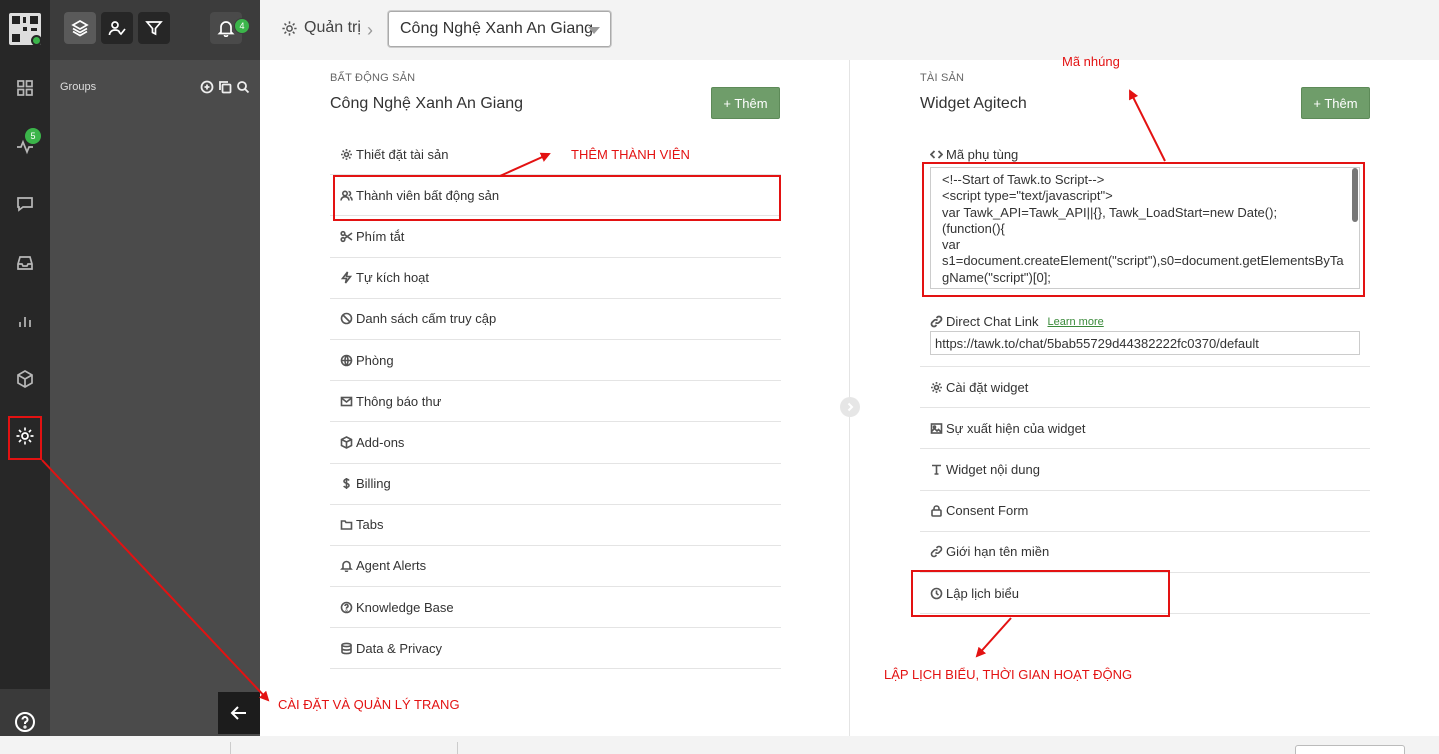 The height and width of the screenshot is (754, 1439). I want to click on arrow-embed-code, so click(1147, 125).